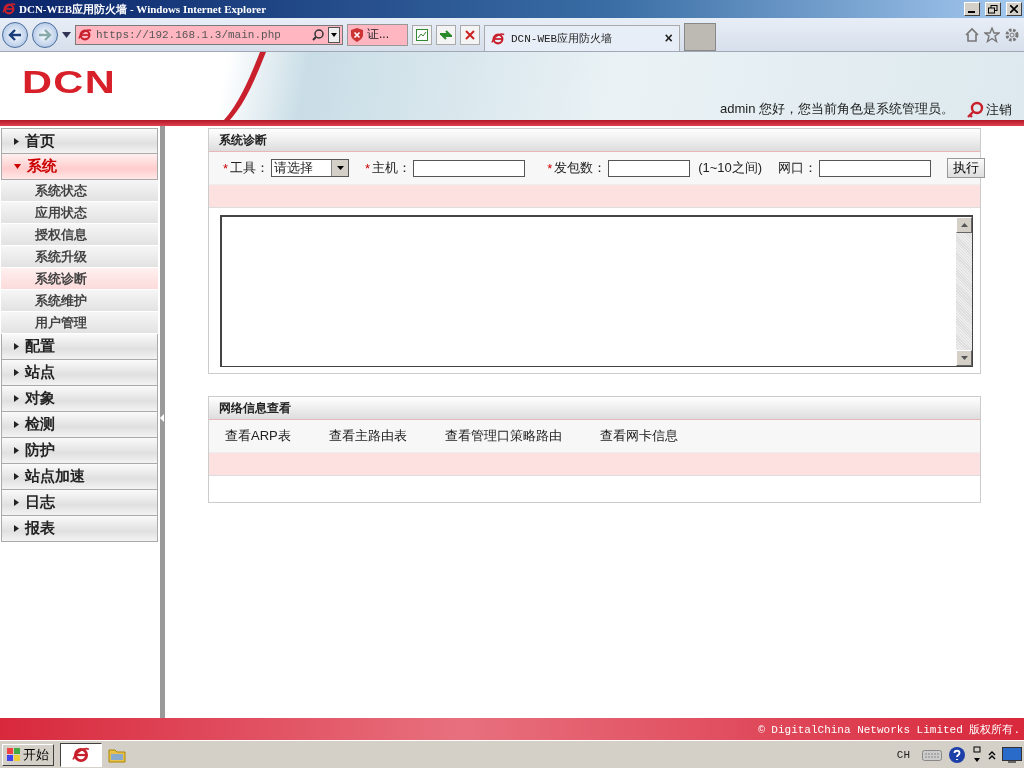 This screenshot has width=1024, height=768. Describe the element at coordinates (392, 168) in the screenshot. I see `field-label: 主机：` at that location.